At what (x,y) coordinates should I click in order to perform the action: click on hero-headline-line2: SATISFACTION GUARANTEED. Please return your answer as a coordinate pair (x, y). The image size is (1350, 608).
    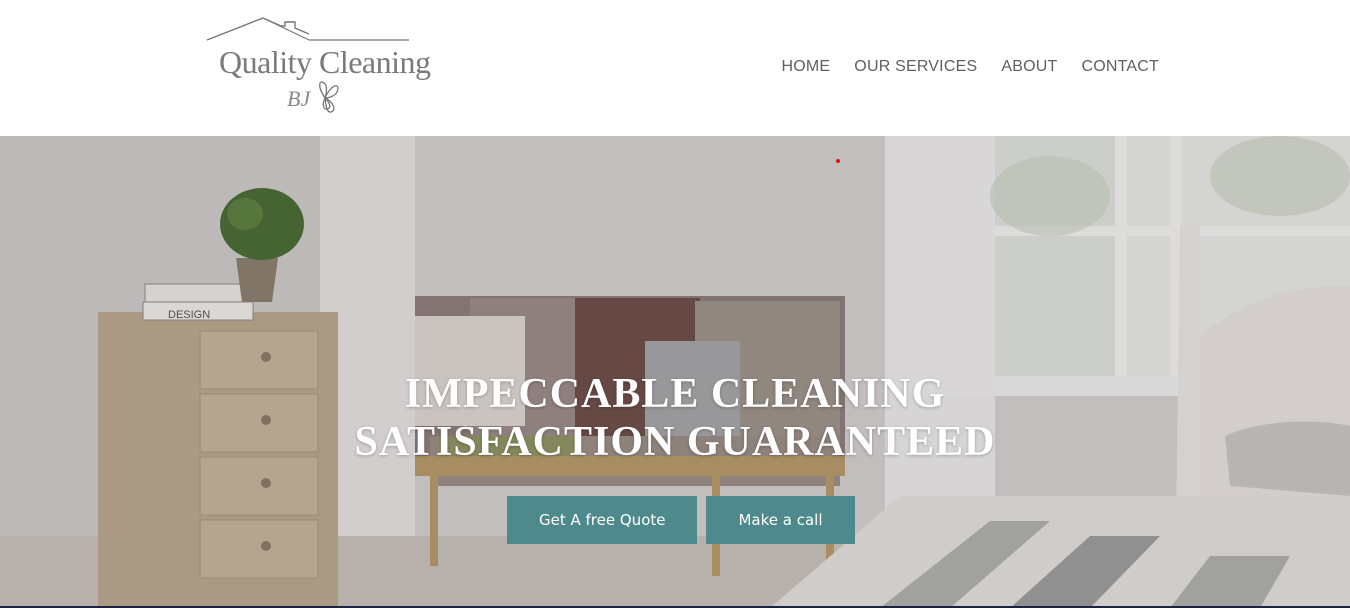
    Looking at the image, I should click on (675, 442).